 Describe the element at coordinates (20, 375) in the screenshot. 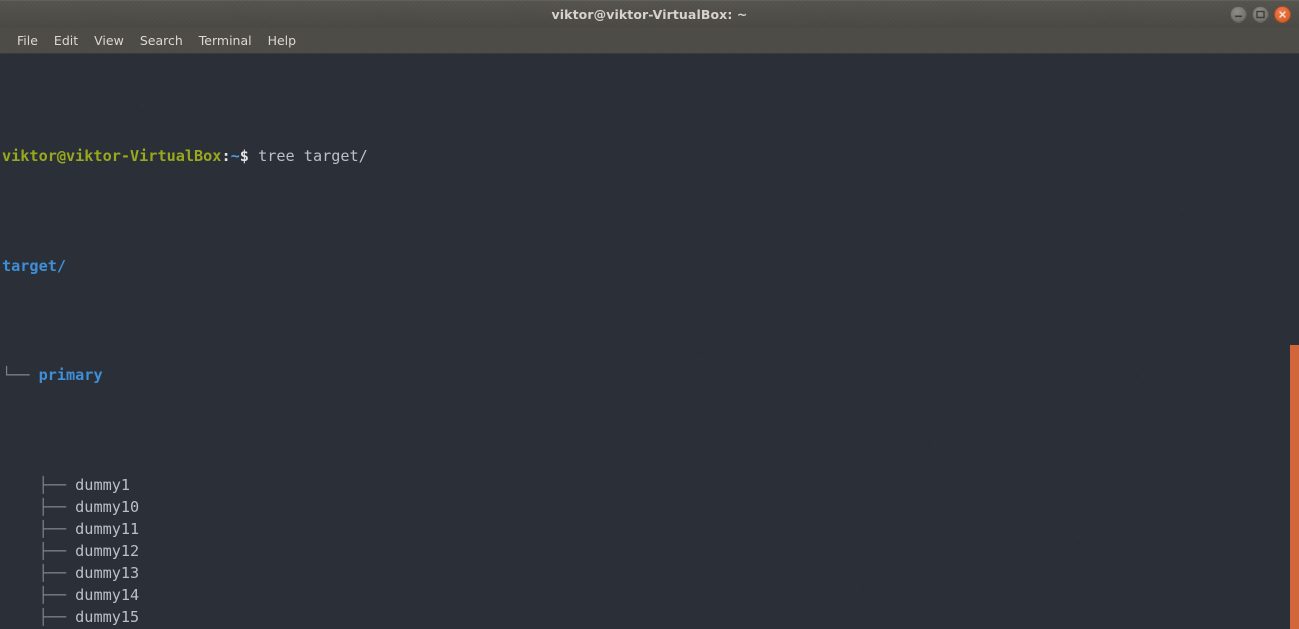

I see `tree-branch-connector: └──` at that location.